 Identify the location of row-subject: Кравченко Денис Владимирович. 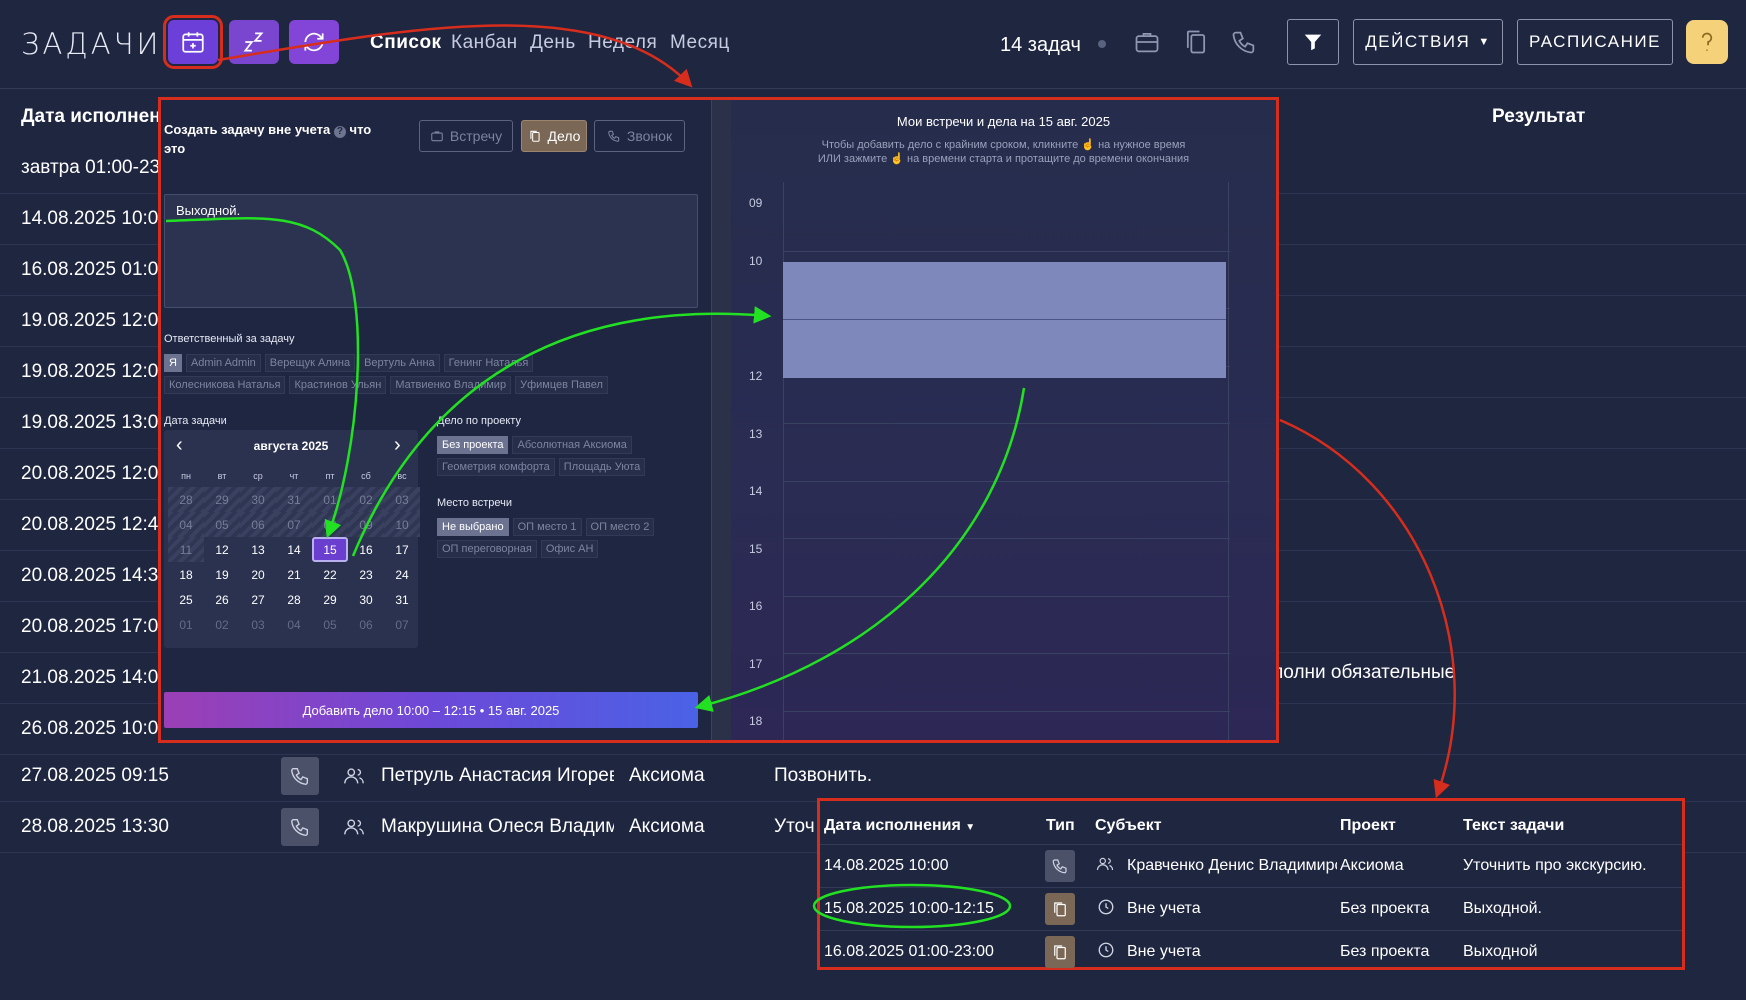
(1232, 866).